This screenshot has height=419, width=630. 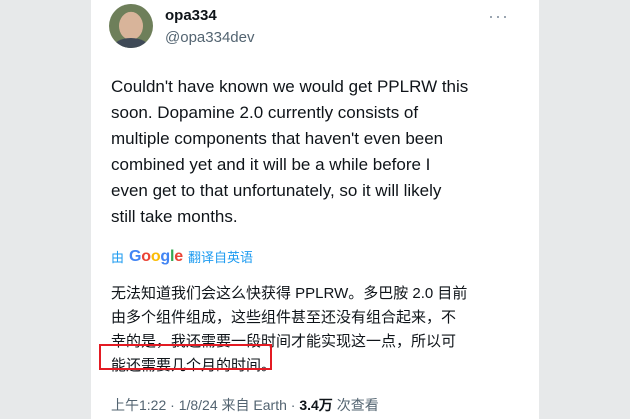 I want to click on translated-line: 由多个组件组成，这些组件甚至还没有组合起来，不, so click(x=284, y=317).